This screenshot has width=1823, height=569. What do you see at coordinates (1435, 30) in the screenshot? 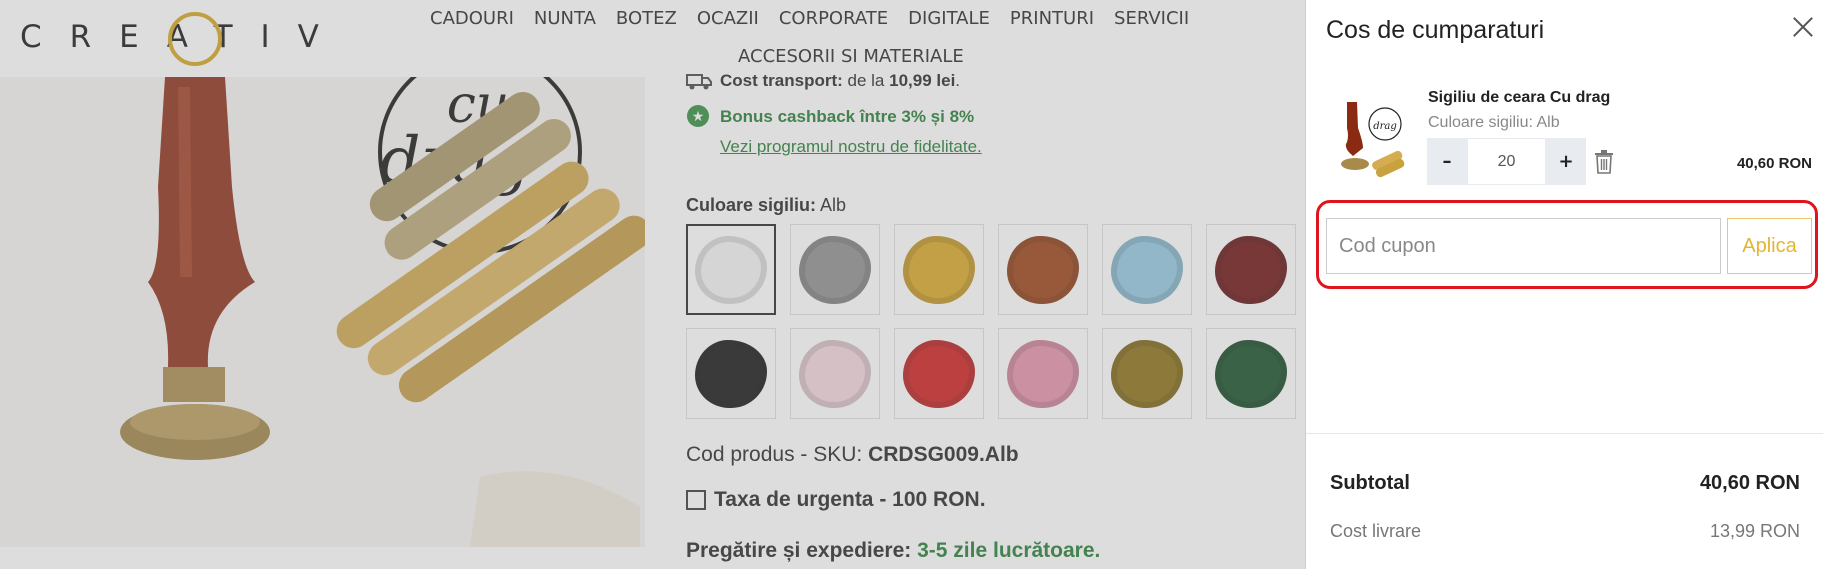
I see `cart-title: Cos de cumparaturi` at bounding box center [1435, 30].